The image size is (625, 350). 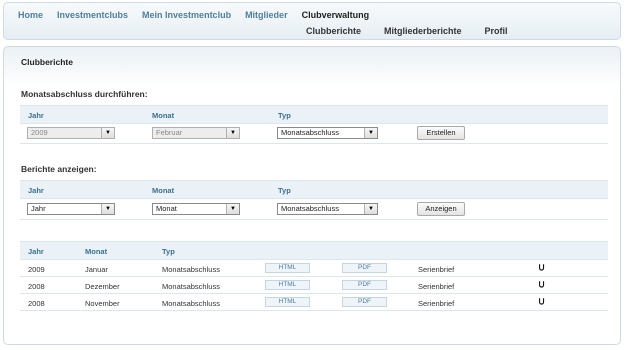 What do you see at coordinates (47, 62) in the screenshot?
I see `panel-title: Clubberichte` at bounding box center [47, 62].